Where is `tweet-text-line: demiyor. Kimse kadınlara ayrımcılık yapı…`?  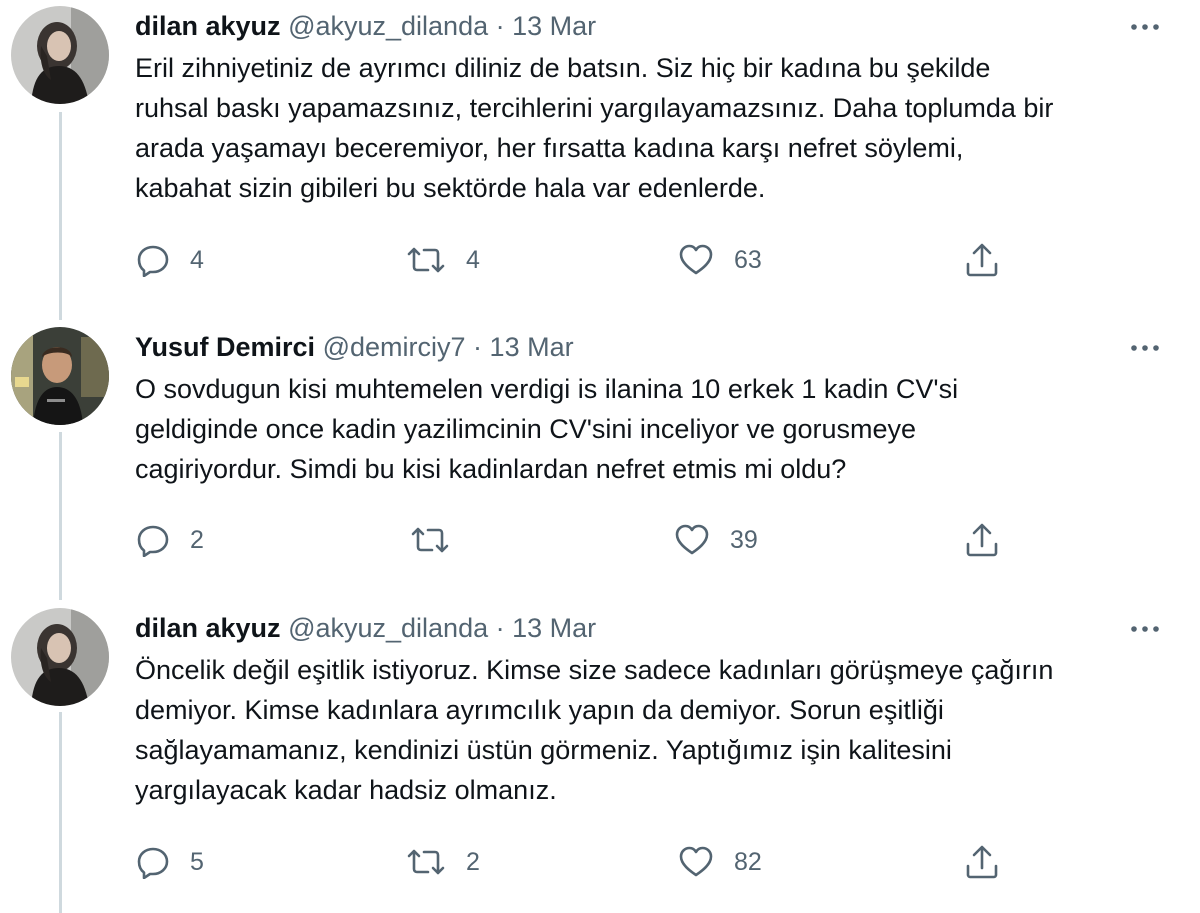
tweet-text-line: demiyor. Kimse kadınlara ayrımcılık yapı… is located at coordinates (539, 710).